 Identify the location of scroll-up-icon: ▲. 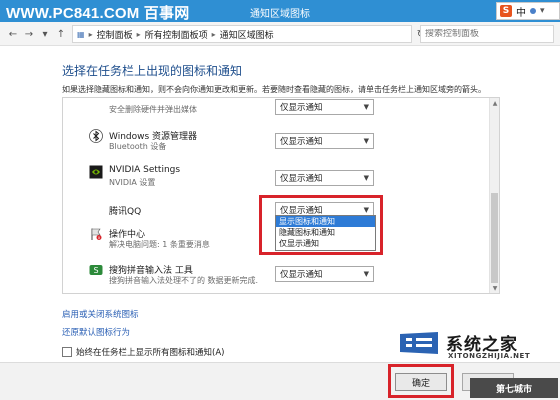
(494, 103).